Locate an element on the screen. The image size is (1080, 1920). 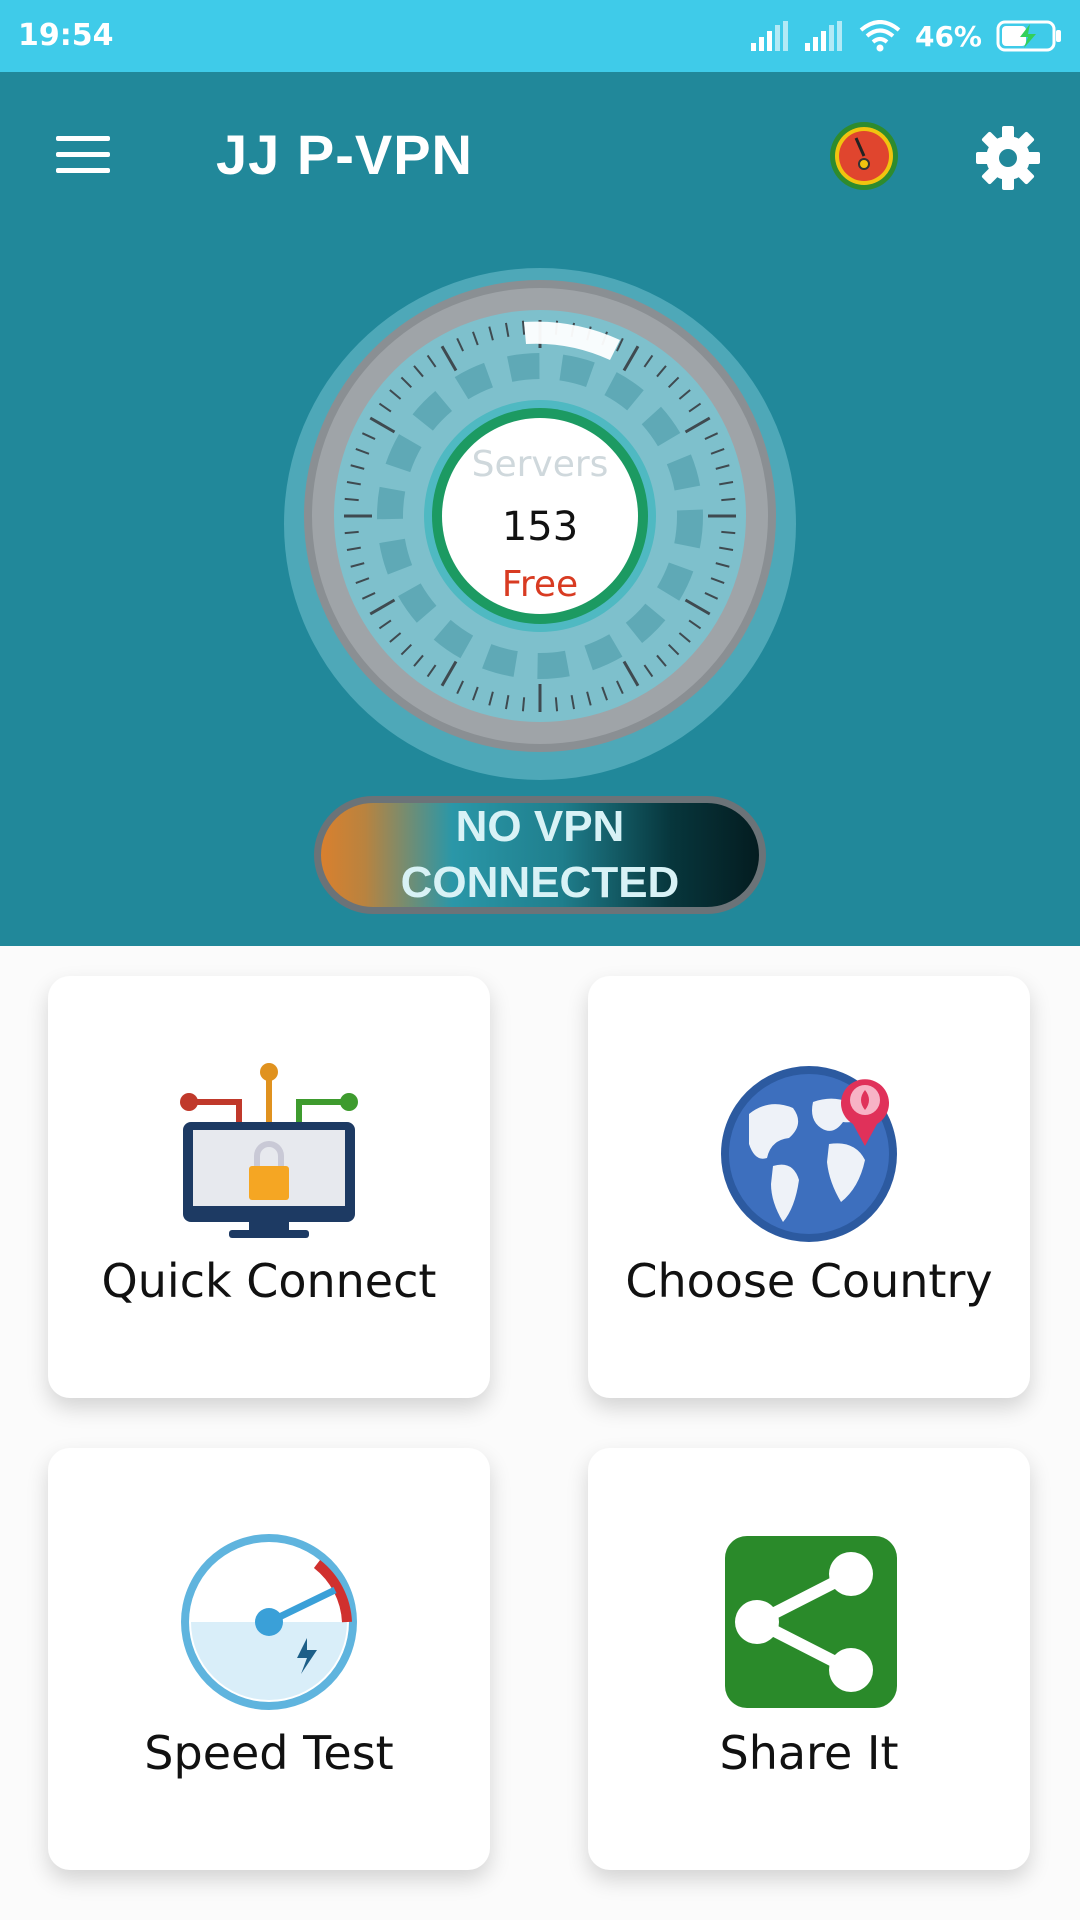
vpn-status-line1: NO VPN is located at coordinates (540, 826).